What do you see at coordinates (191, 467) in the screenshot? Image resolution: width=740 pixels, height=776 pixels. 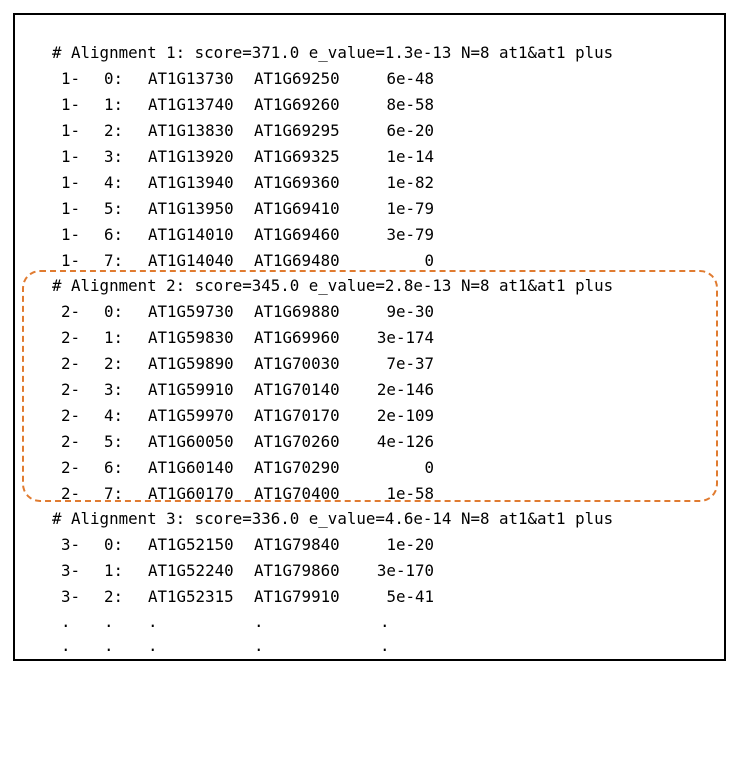 I see `gene-a: AT1G60140` at bounding box center [191, 467].